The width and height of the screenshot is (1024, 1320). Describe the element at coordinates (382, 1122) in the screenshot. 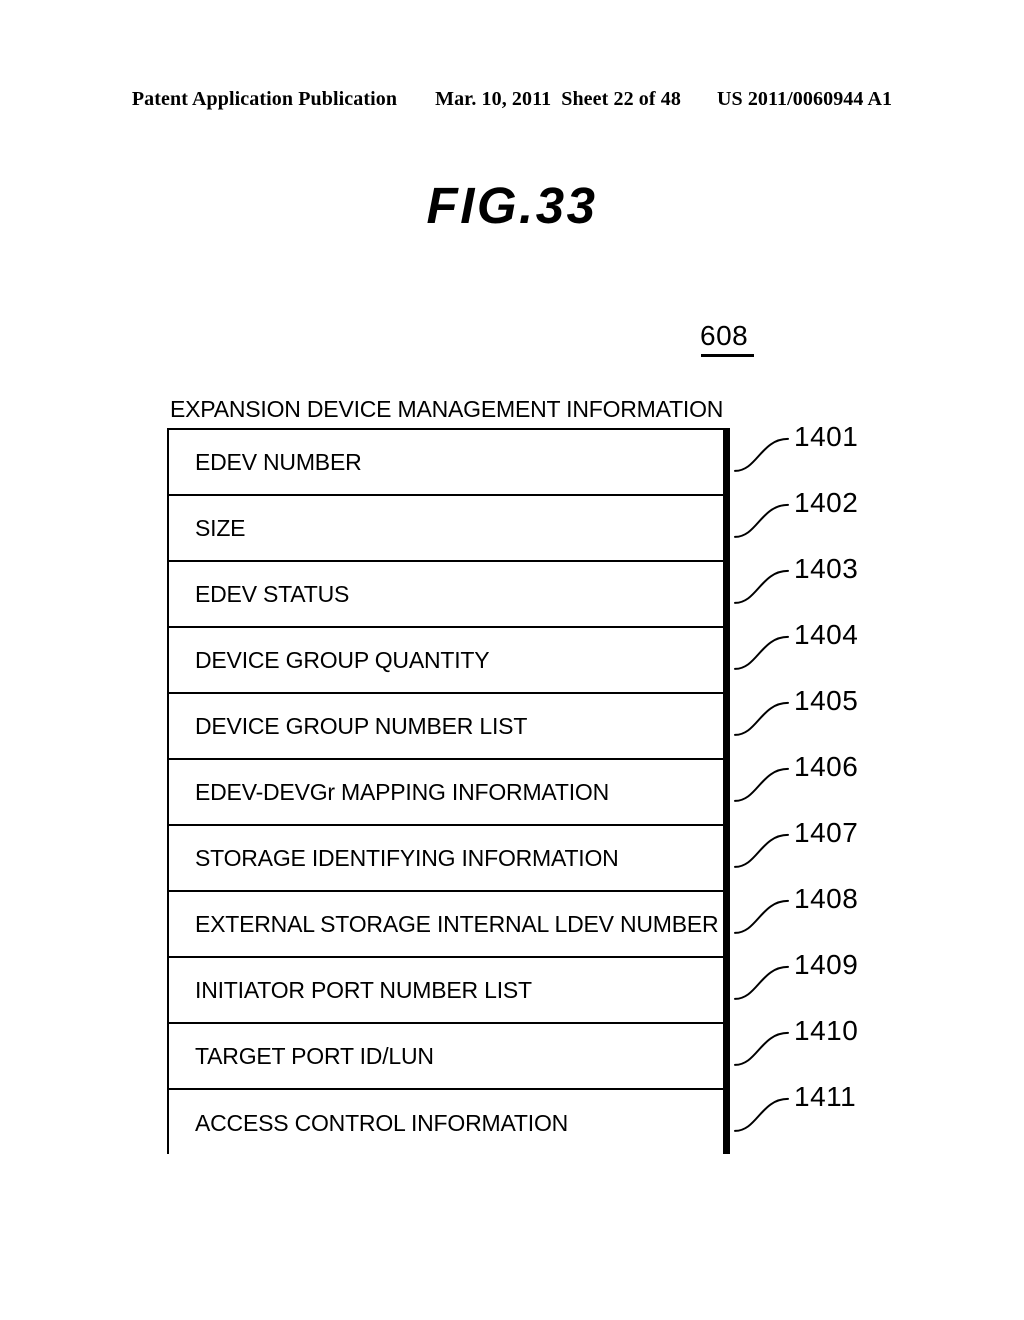

I see `table-row-label: ACCESS CONTROL INFORMATION` at that location.